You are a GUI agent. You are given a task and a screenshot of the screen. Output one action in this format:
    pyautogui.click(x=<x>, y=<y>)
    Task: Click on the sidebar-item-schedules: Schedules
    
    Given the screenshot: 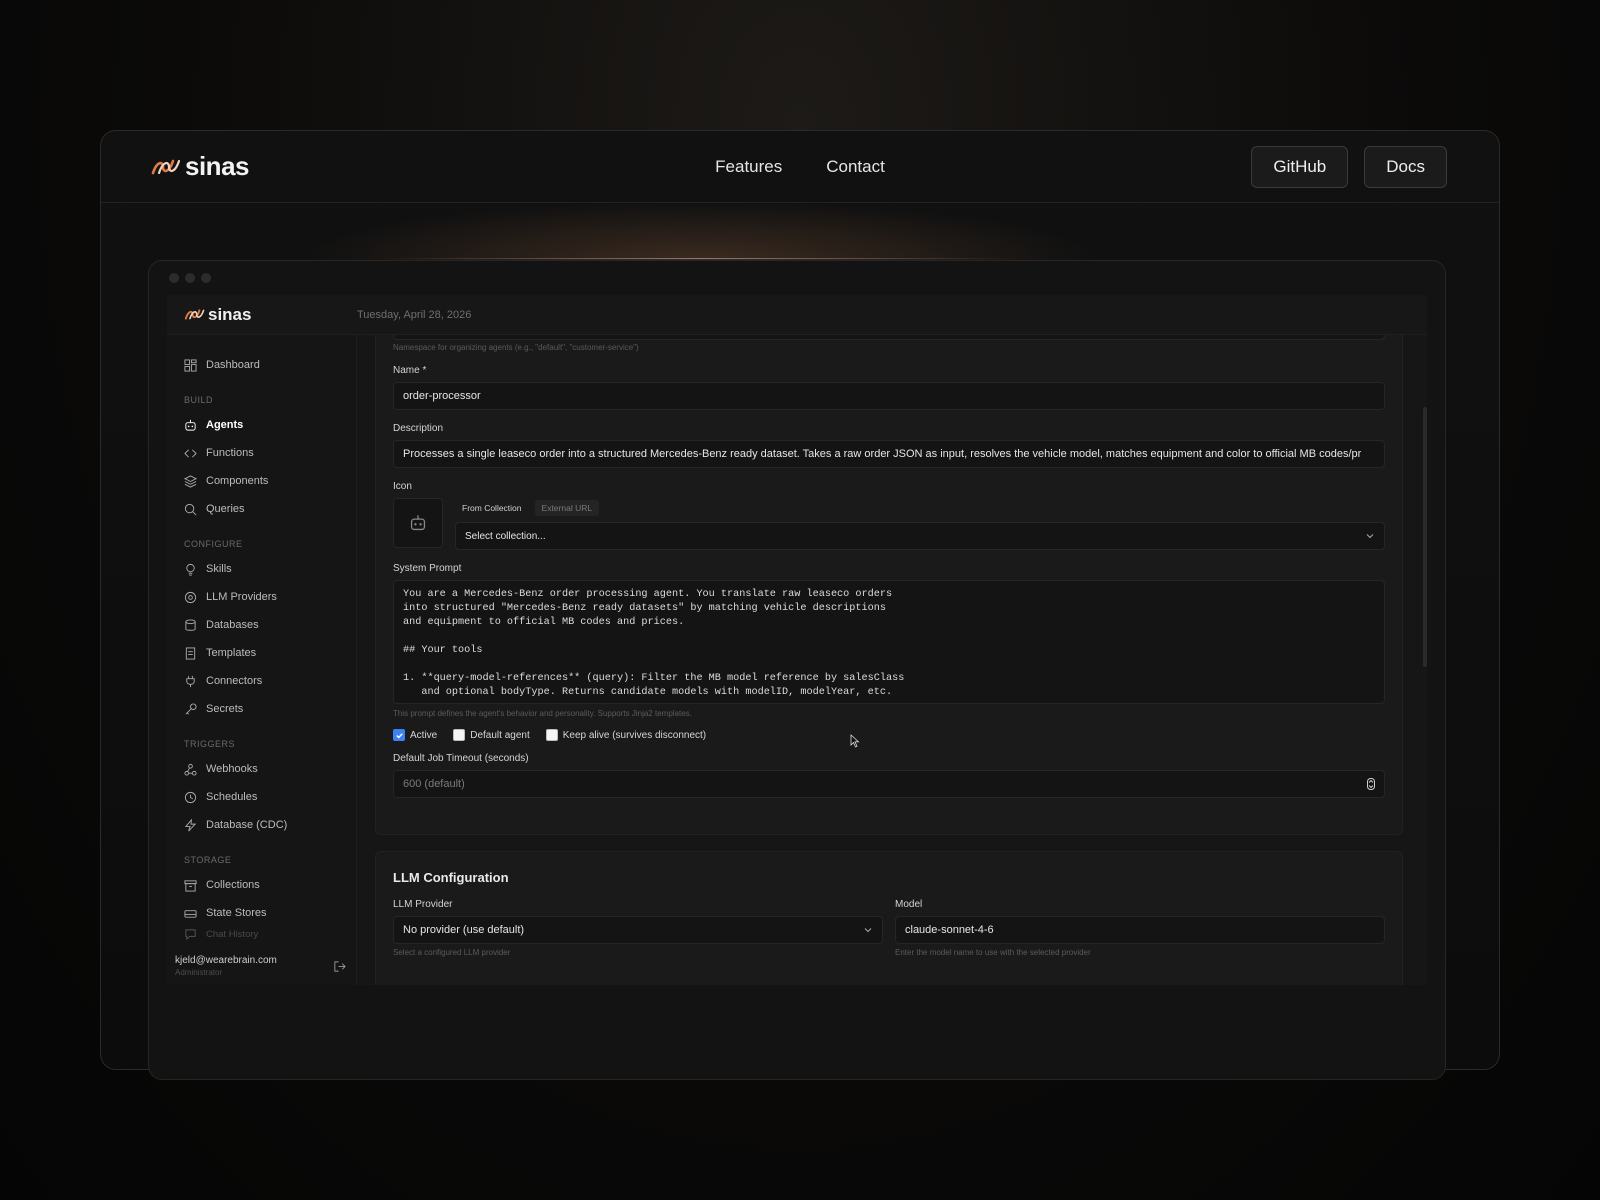 What is the action you would take?
    pyautogui.click(x=261, y=797)
    